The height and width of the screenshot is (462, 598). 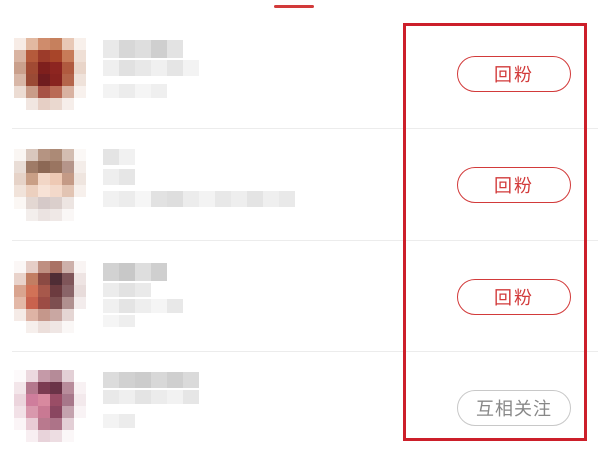 What do you see at coordinates (294, 6) in the screenshot?
I see `active-tab-indicator` at bounding box center [294, 6].